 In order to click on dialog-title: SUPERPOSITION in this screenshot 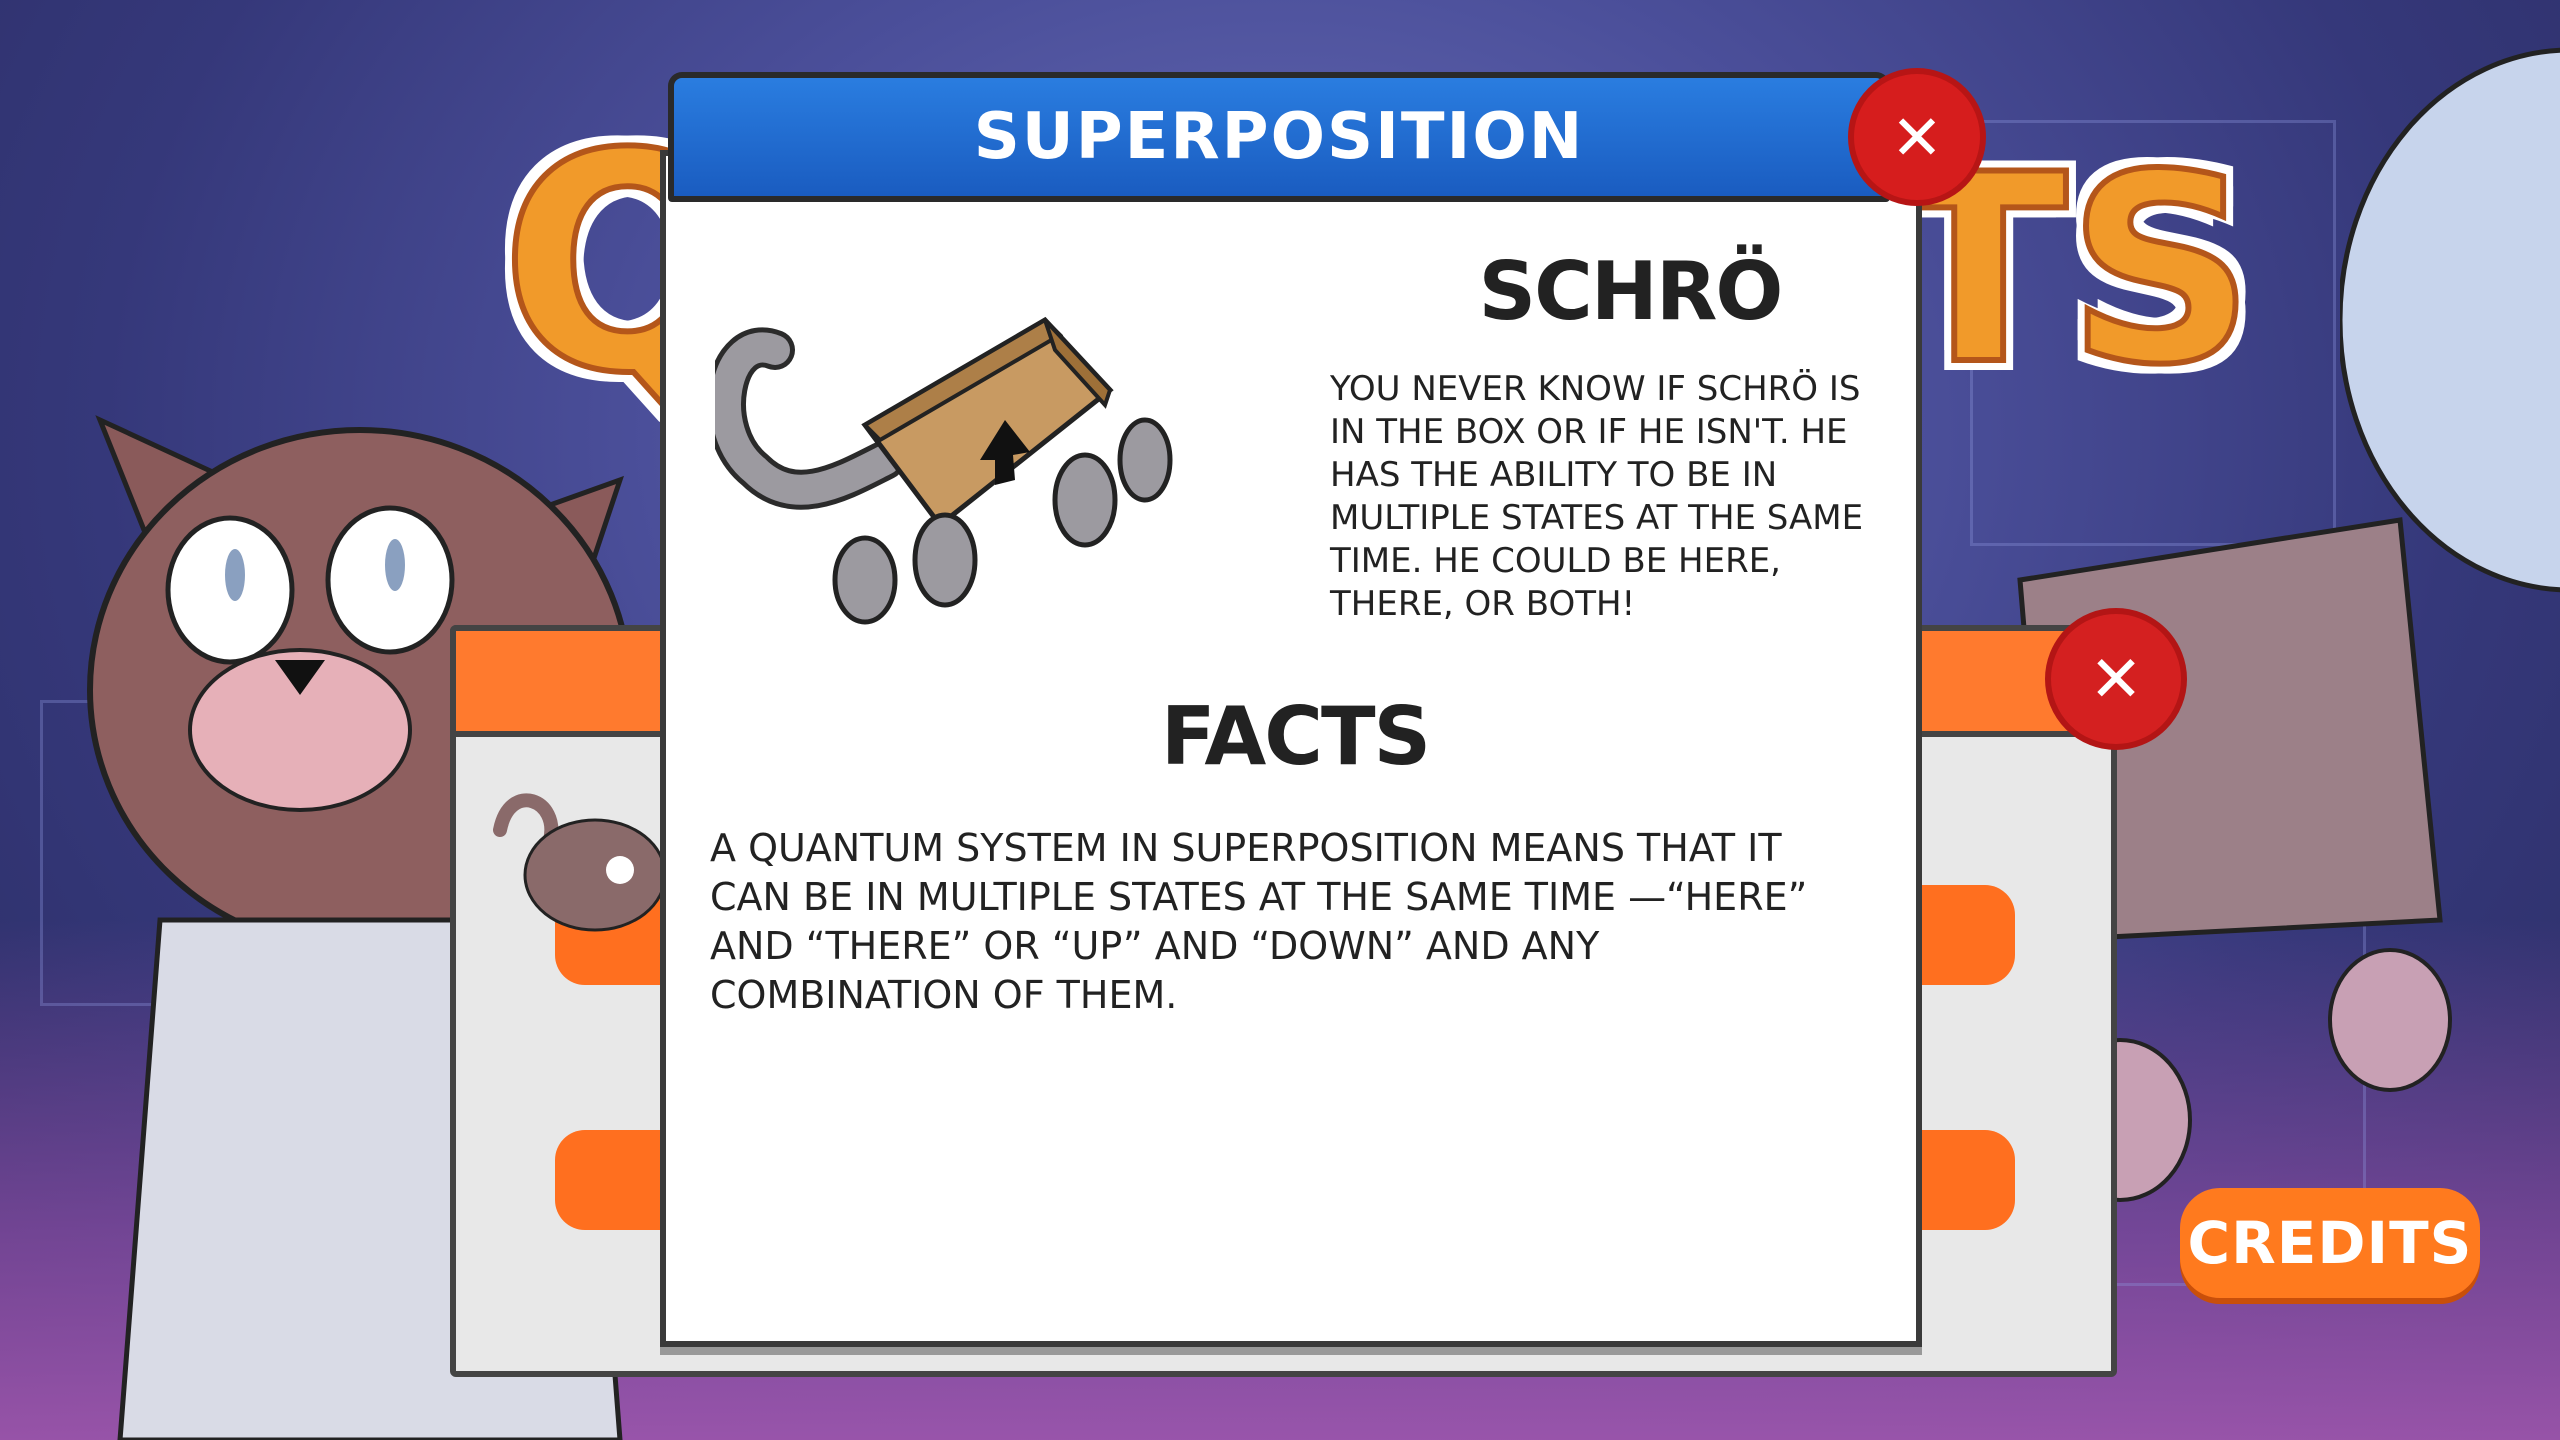, I will do `click(1279, 137)`.